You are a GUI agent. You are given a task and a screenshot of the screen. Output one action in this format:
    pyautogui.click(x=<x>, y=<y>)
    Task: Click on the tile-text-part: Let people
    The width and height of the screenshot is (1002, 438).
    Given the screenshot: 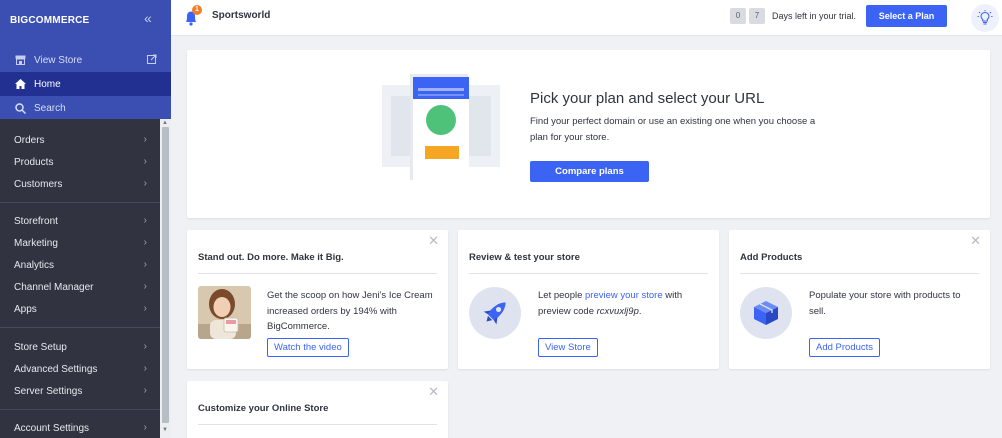 What is the action you would take?
    pyautogui.click(x=562, y=295)
    